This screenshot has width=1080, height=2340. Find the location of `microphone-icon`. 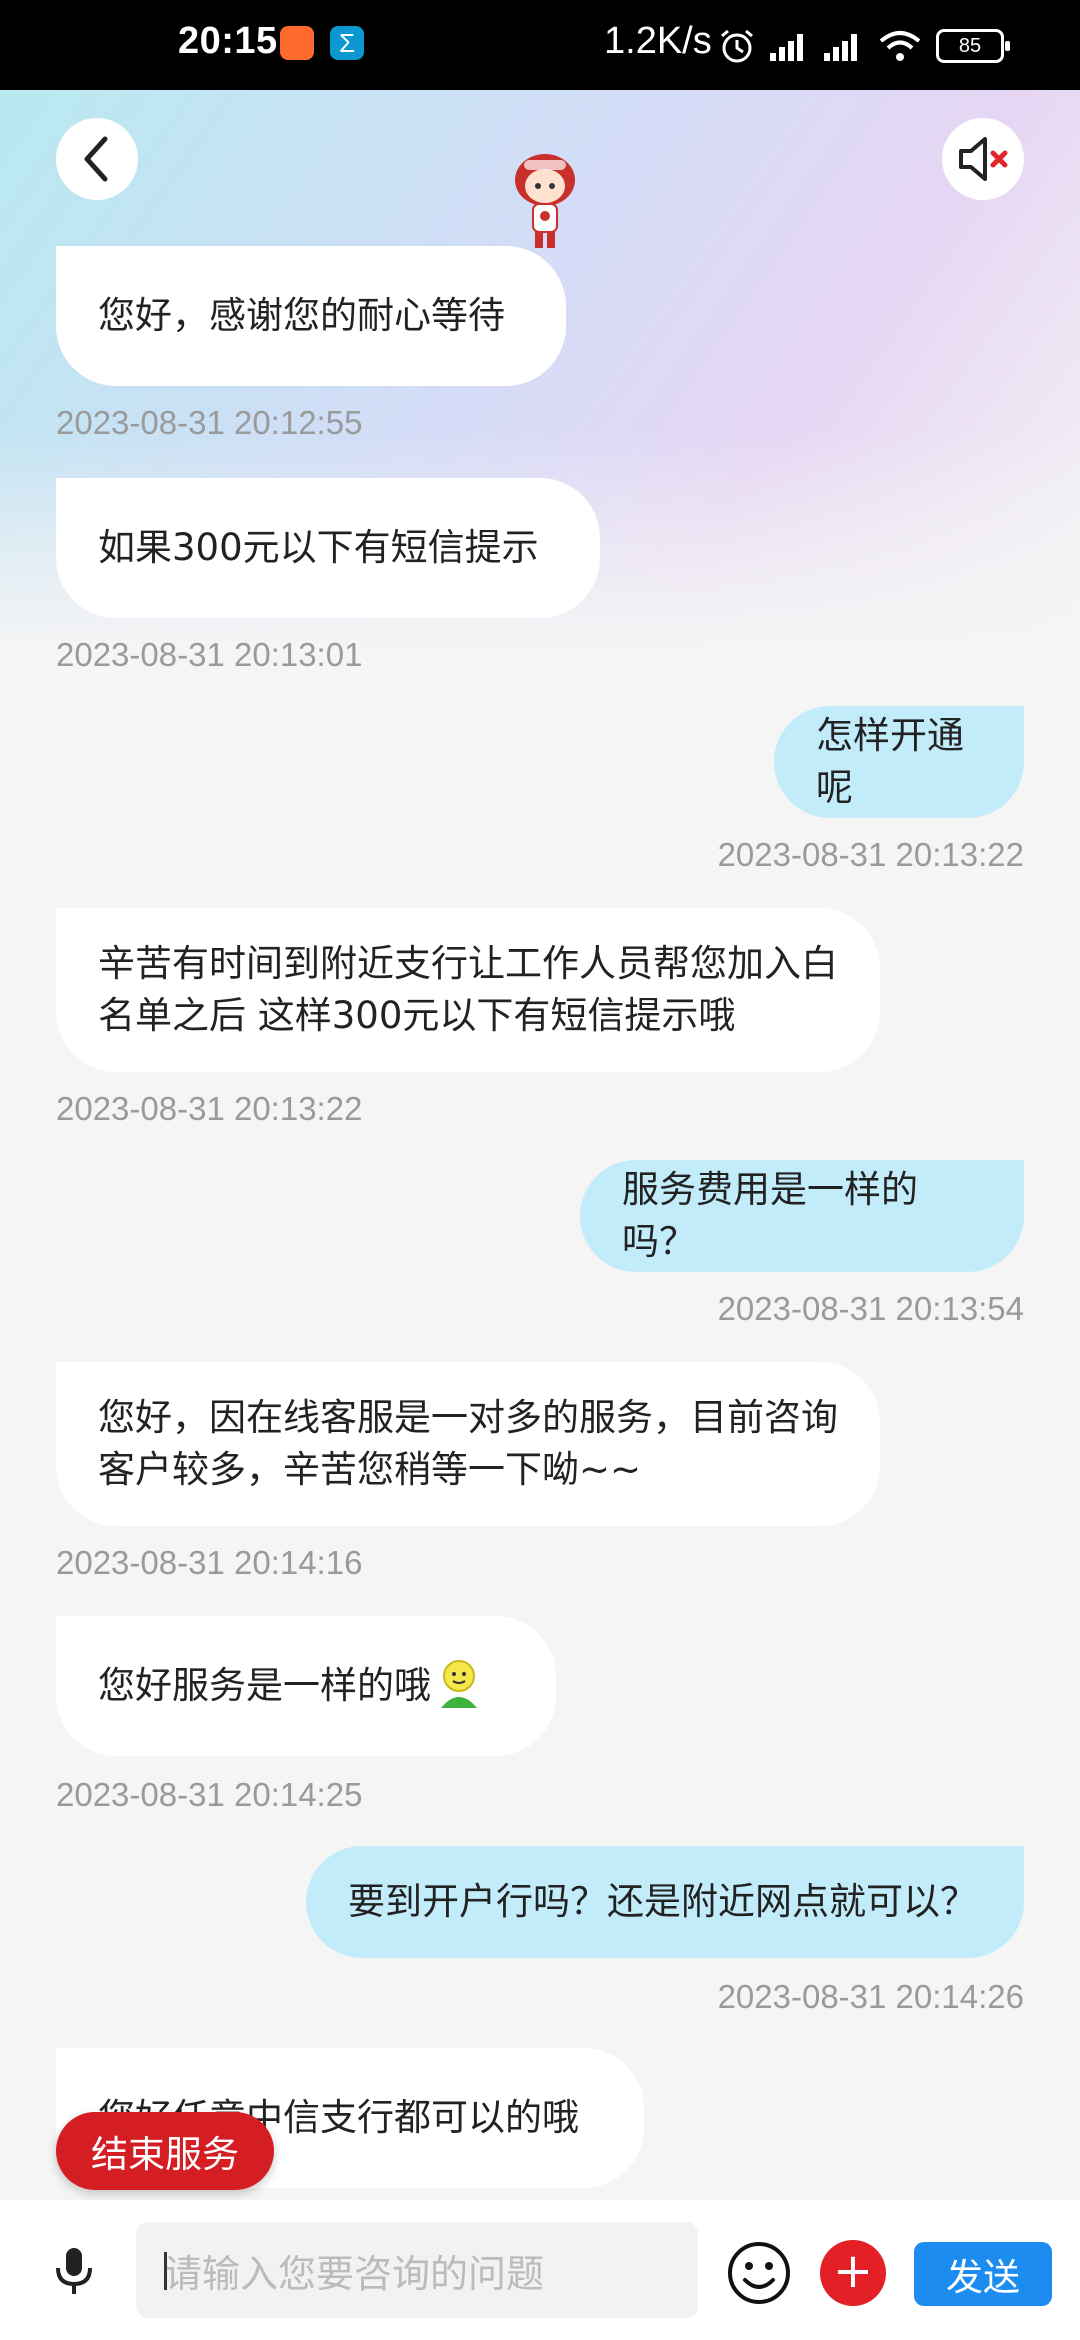

microphone-icon is located at coordinates (74, 2270).